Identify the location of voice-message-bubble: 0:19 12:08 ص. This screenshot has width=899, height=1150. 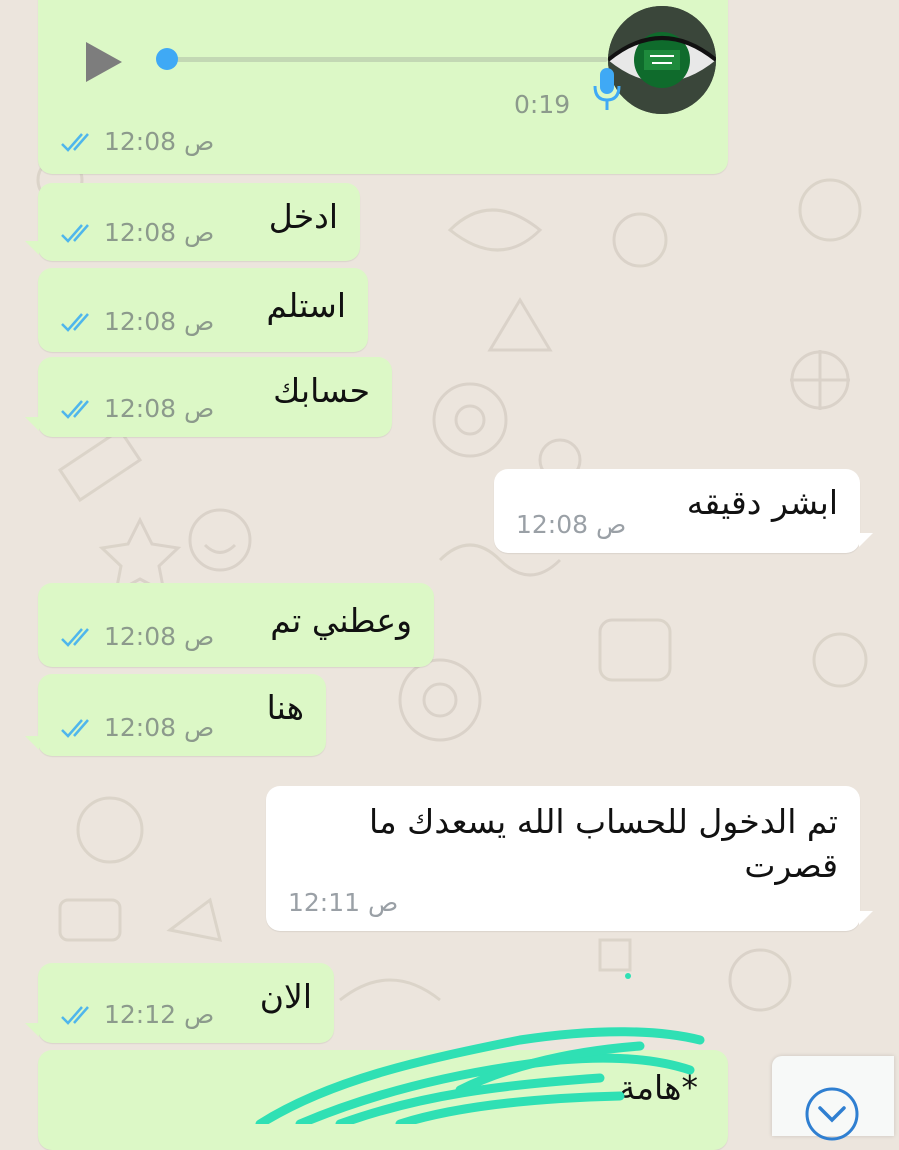
(383, 87).